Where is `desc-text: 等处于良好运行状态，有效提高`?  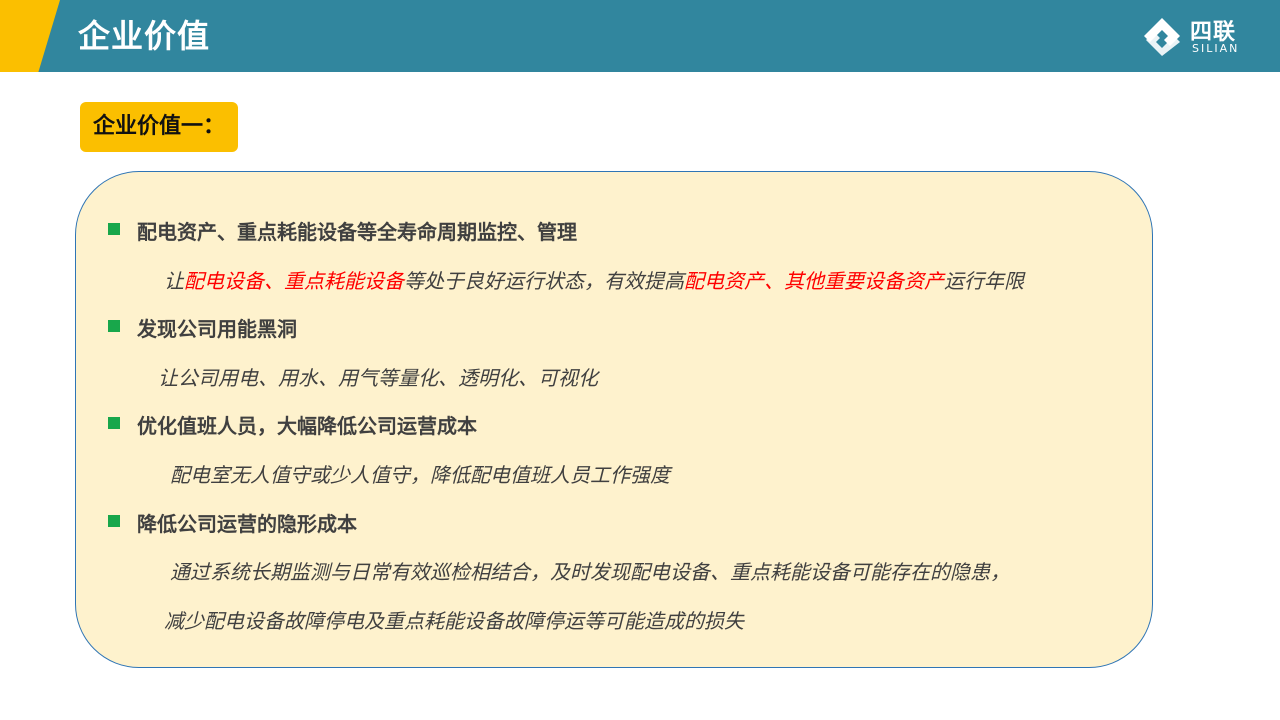 desc-text: 等处于良好运行状态，有效提高 is located at coordinates (544, 281).